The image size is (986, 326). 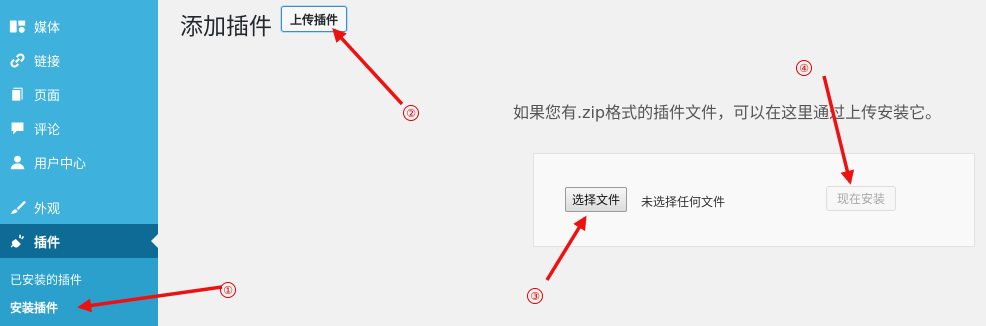 What do you see at coordinates (228, 290) in the screenshot?
I see `annotation-label-1: ①` at bounding box center [228, 290].